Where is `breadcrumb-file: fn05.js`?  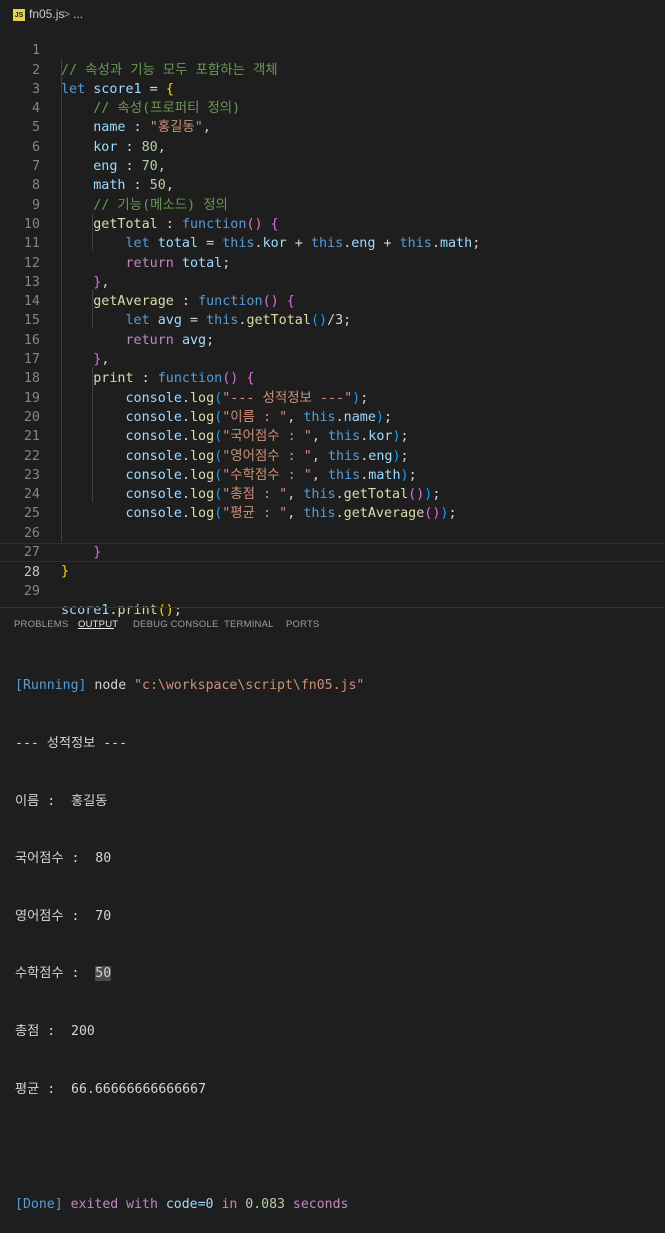
breadcrumb-file: fn05.js is located at coordinates (46, 14).